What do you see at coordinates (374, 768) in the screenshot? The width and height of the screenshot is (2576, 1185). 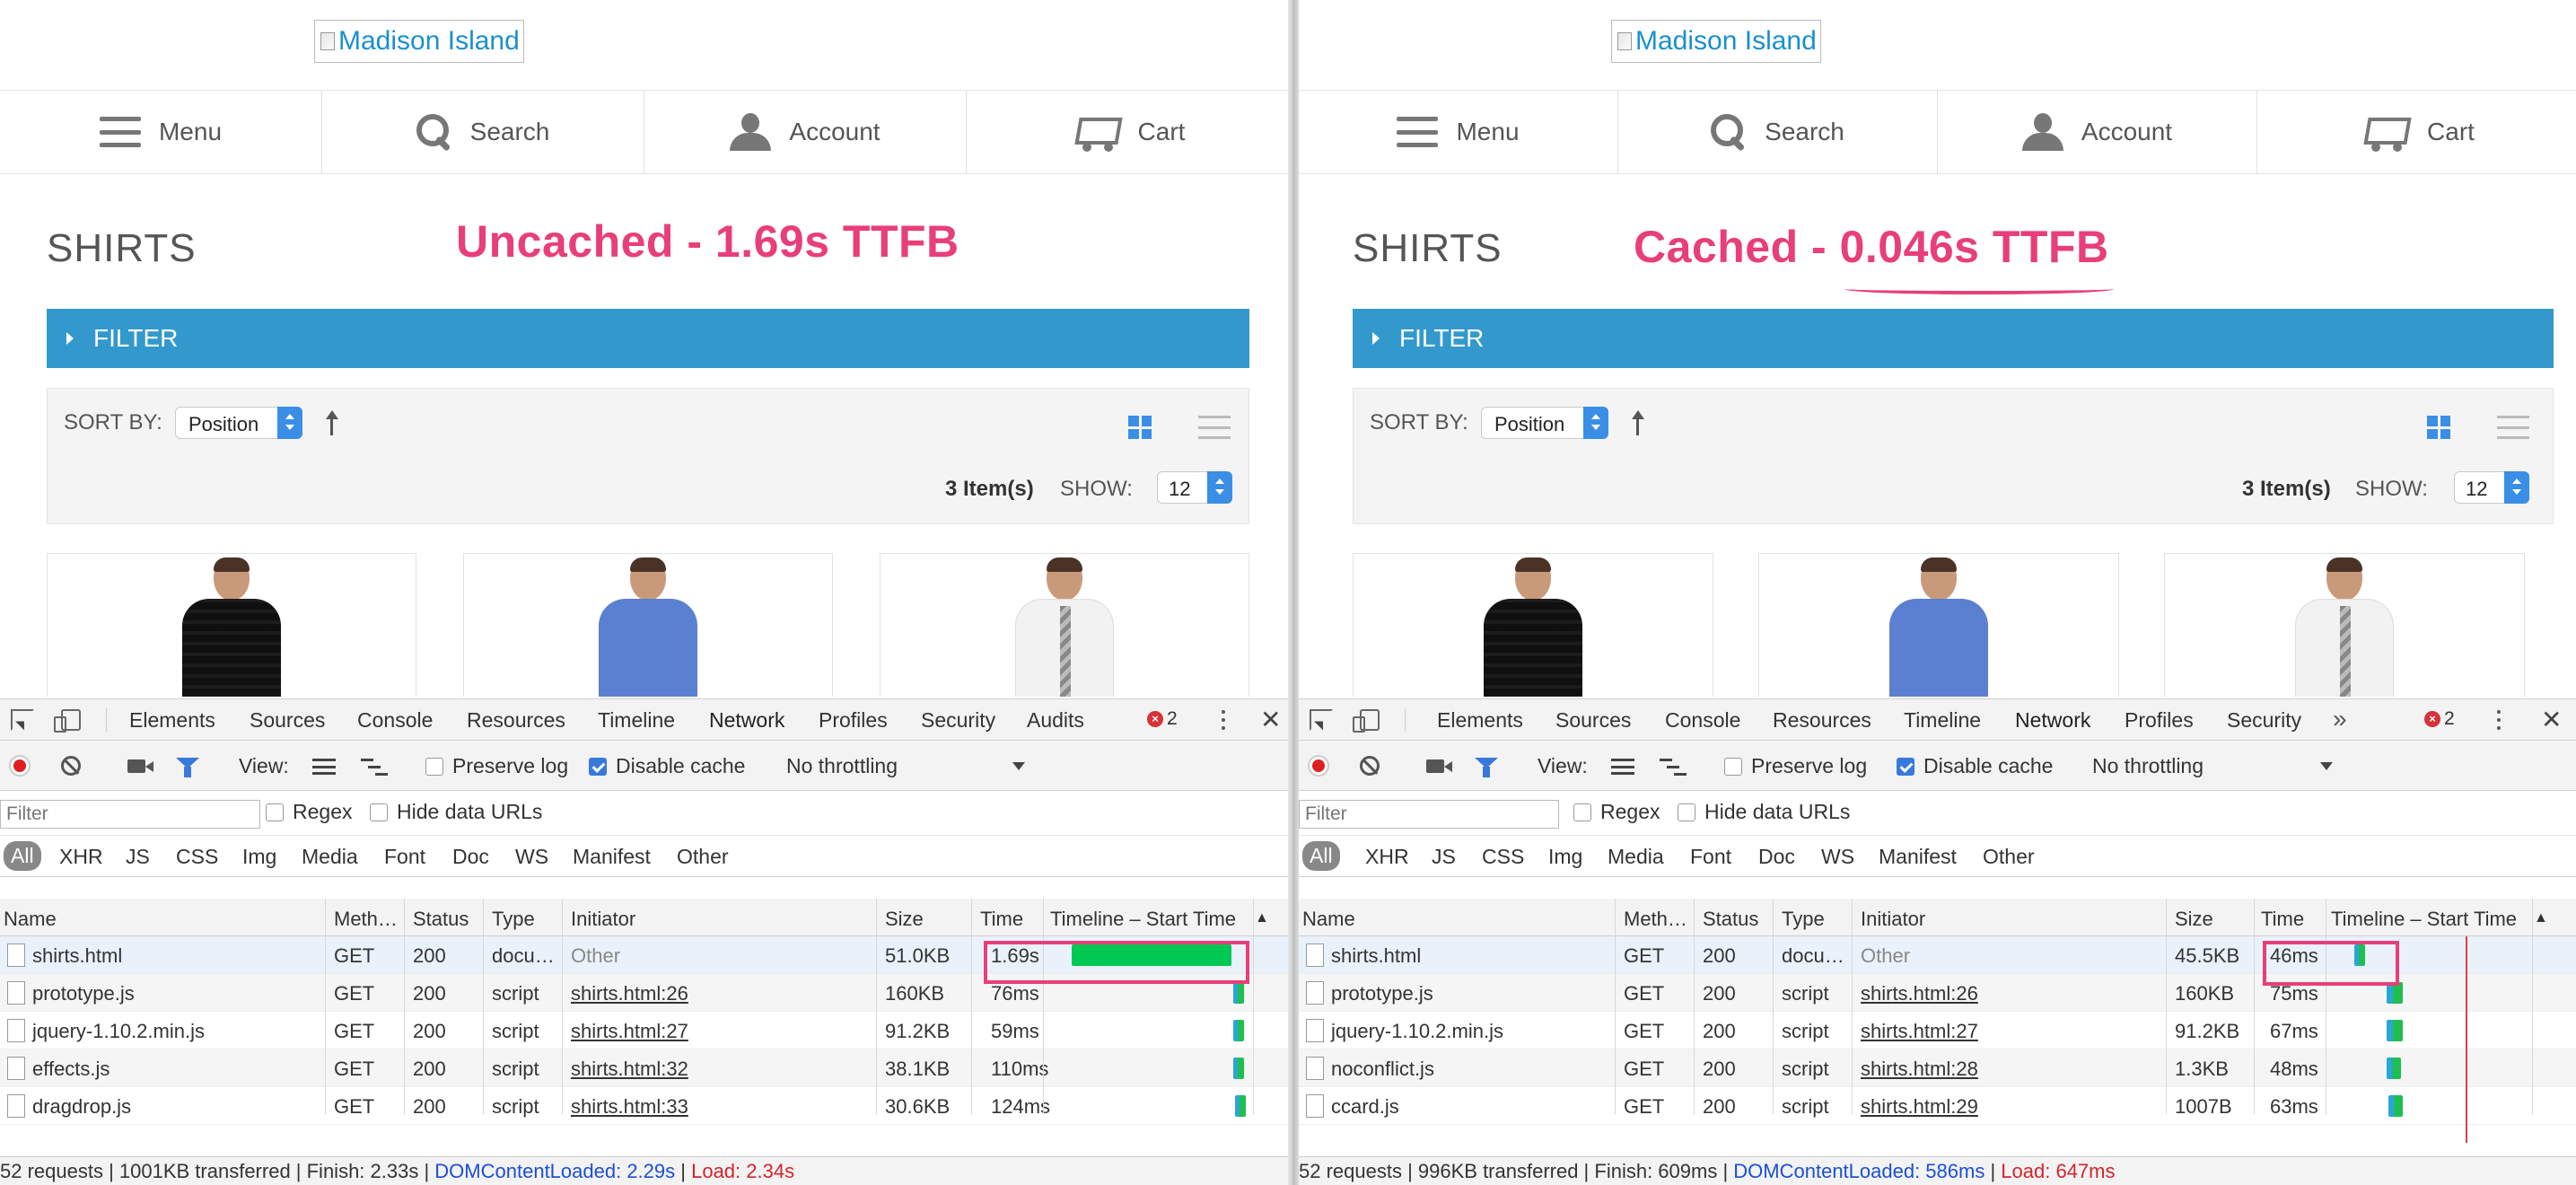 I see `overview-icon` at bounding box center [374, 768].